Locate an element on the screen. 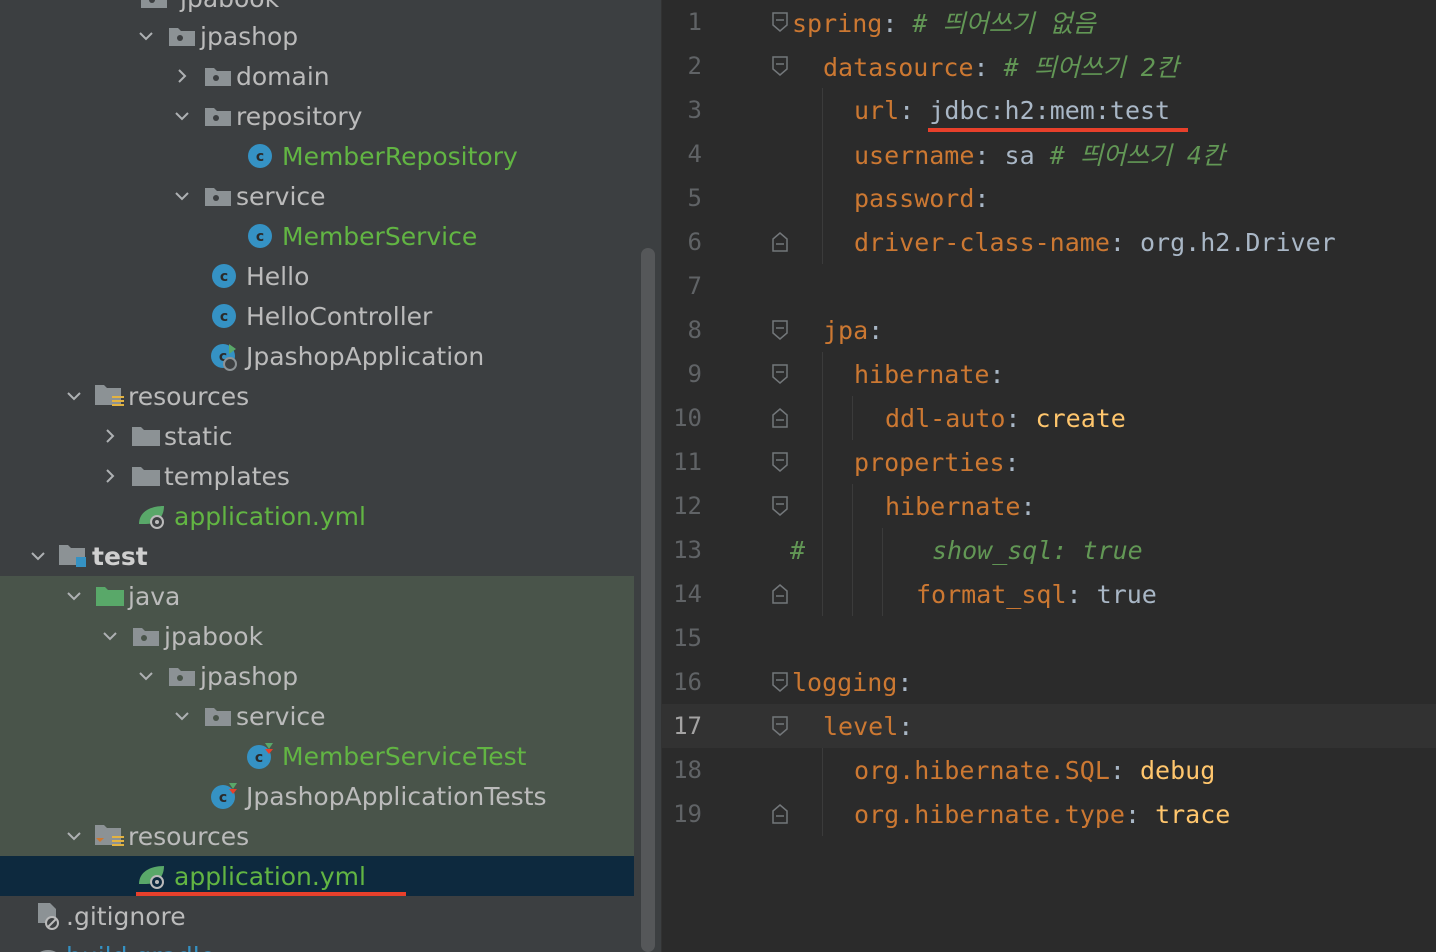 The image size is (1436, 952). tree-item-build-gradle: build.gradle is located at coordinates (317, 944).